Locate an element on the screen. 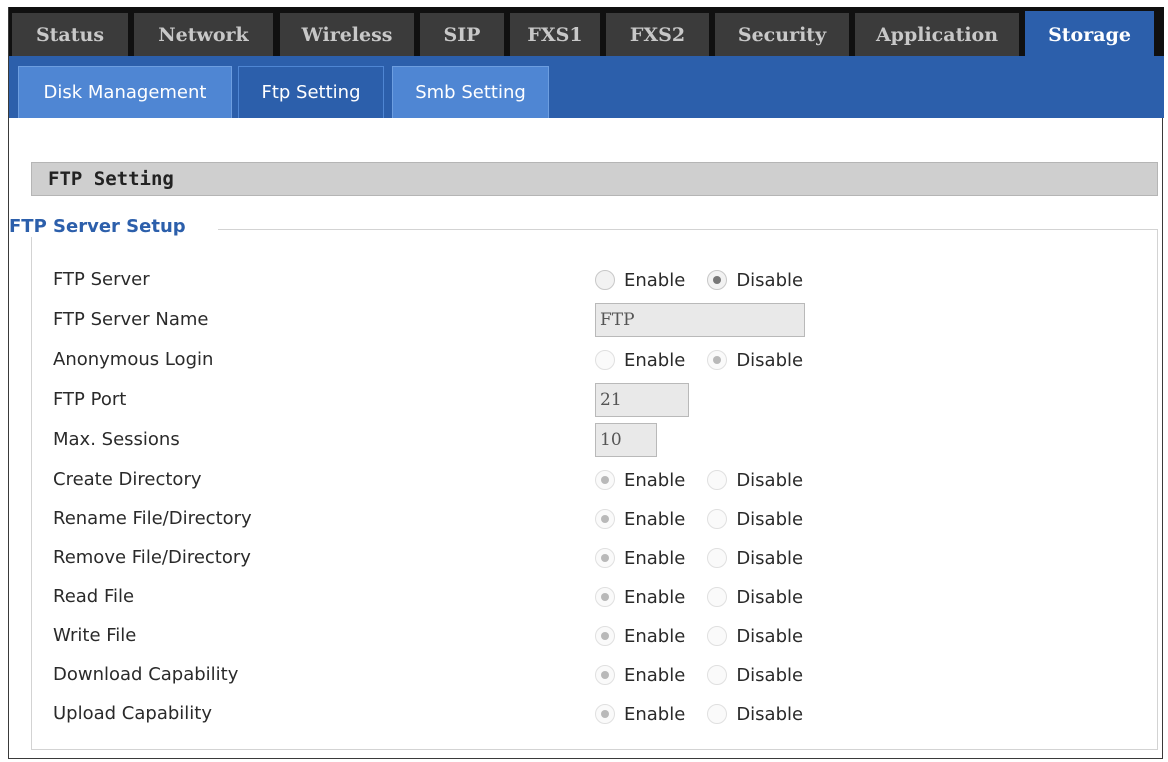  field-label: Anonymous Login is located at coordinates (133, 359).